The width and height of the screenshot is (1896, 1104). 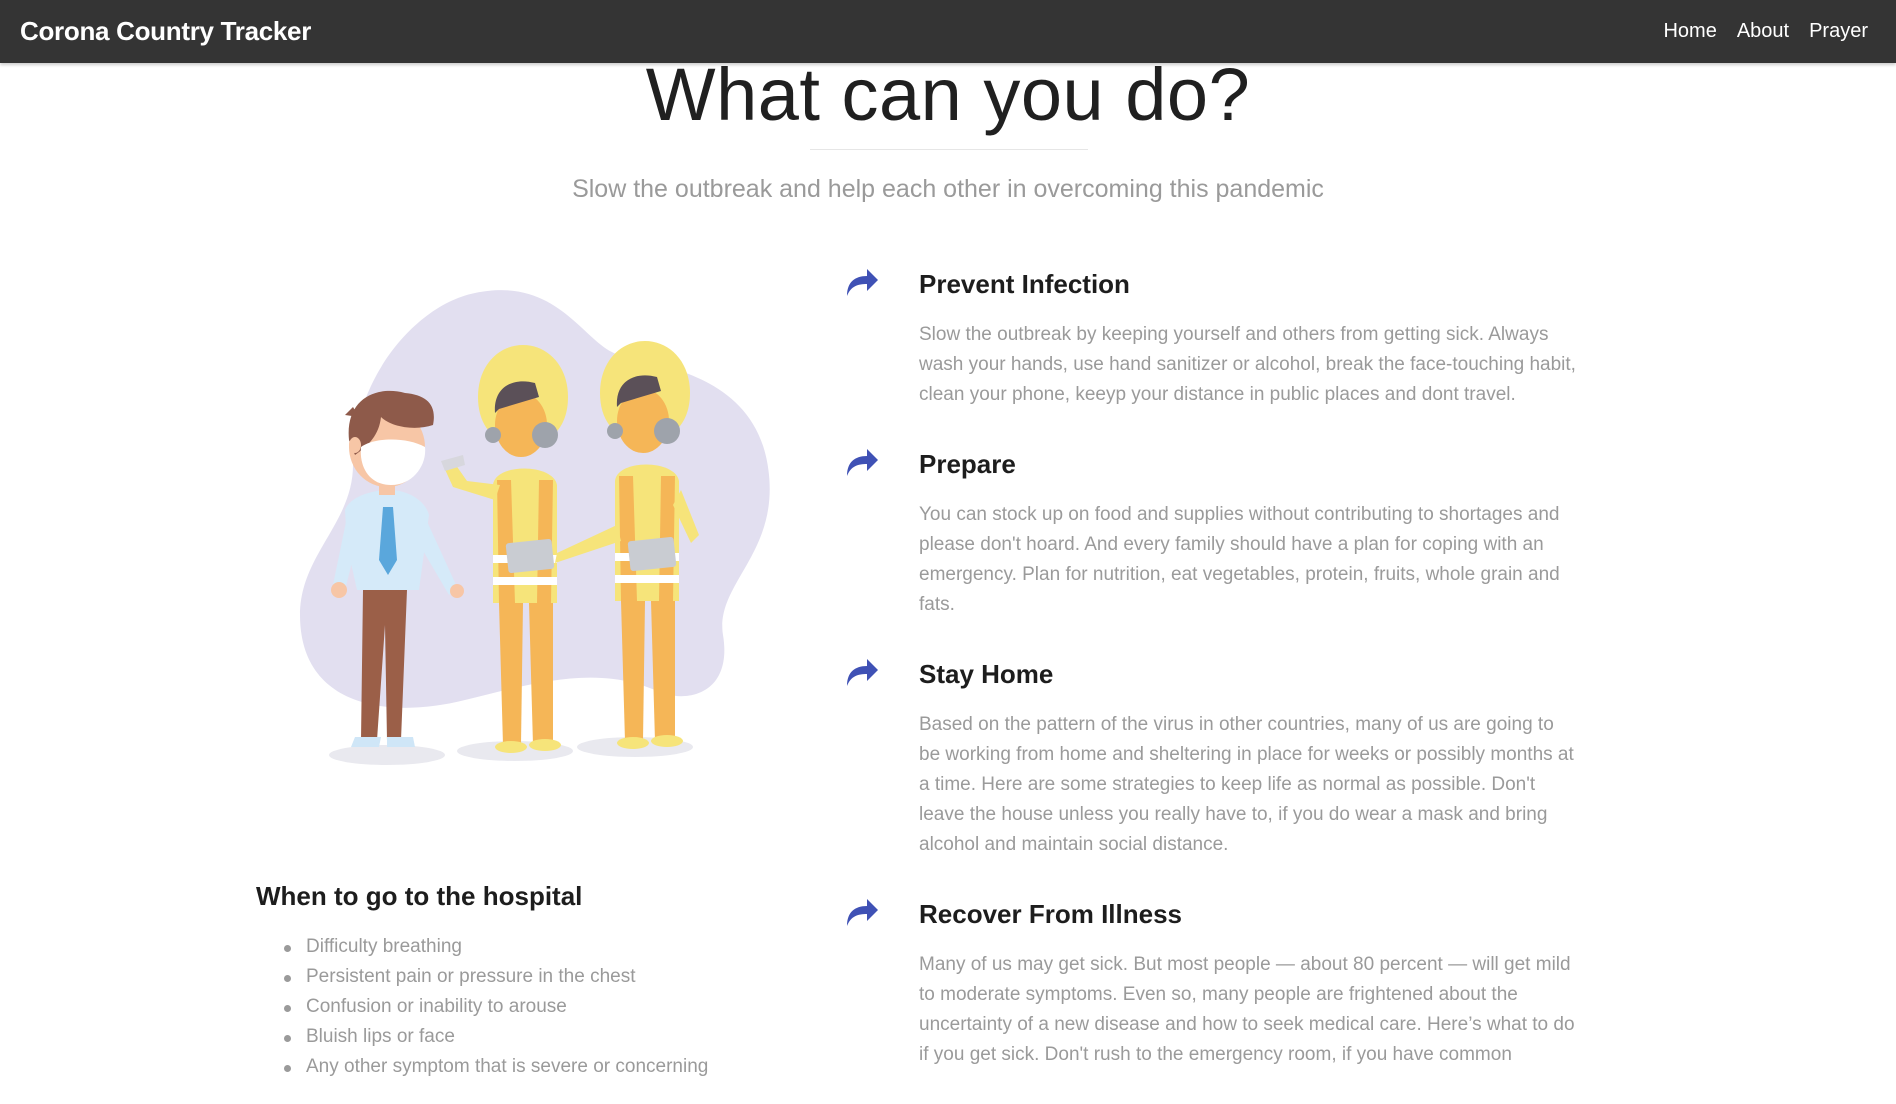 I want to click on tip-title: Recover From Illness, so click(x=1050, y=914).